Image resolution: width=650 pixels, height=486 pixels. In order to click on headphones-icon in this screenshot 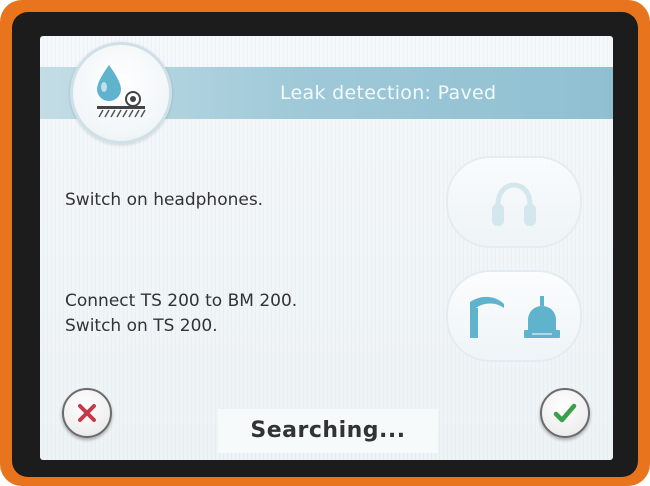, I will do `click(514, 204)`.